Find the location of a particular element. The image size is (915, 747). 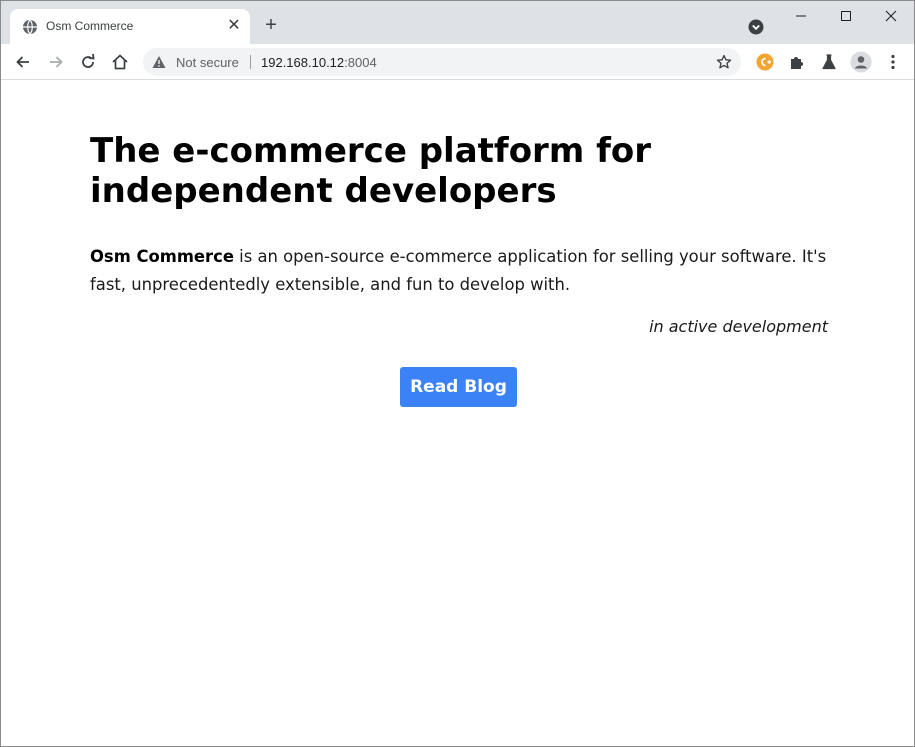

minimize-icon is located at coordinates (801, 16).